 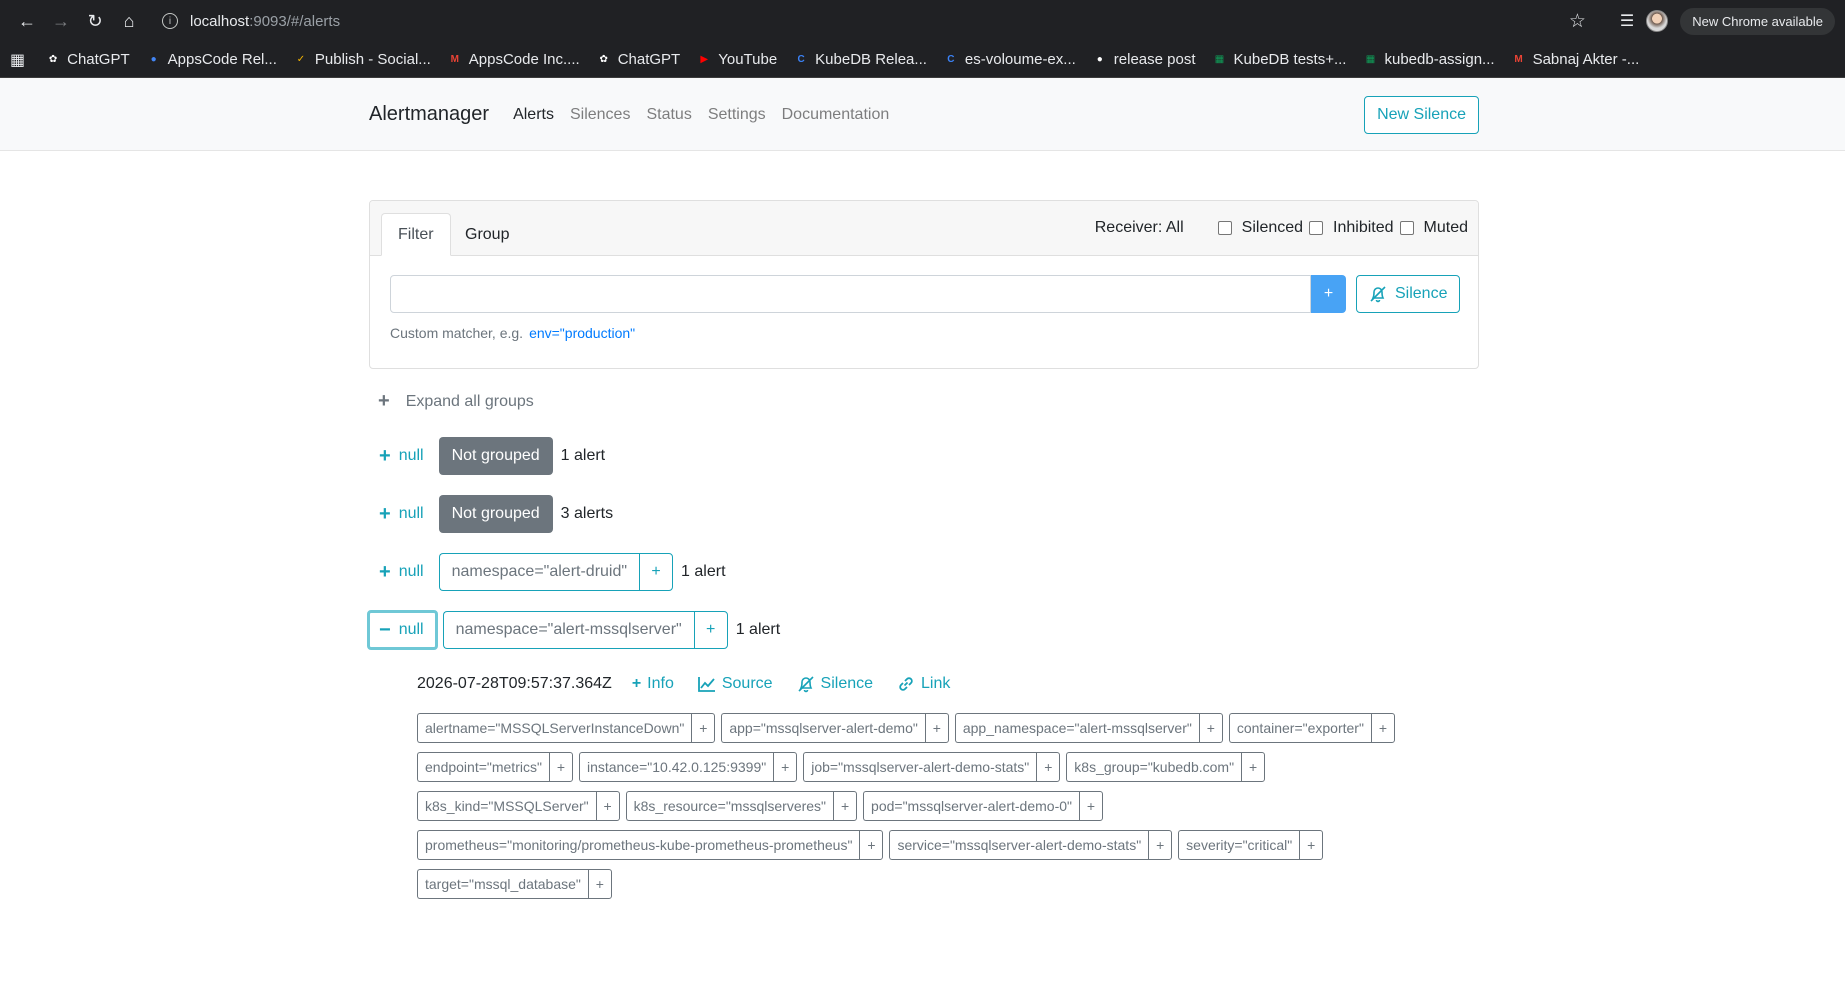 What do you see at coordinates (17, 60) in the screenshot?
I see `apps-grid-icon: ▦` at bounding box center [17, 60].